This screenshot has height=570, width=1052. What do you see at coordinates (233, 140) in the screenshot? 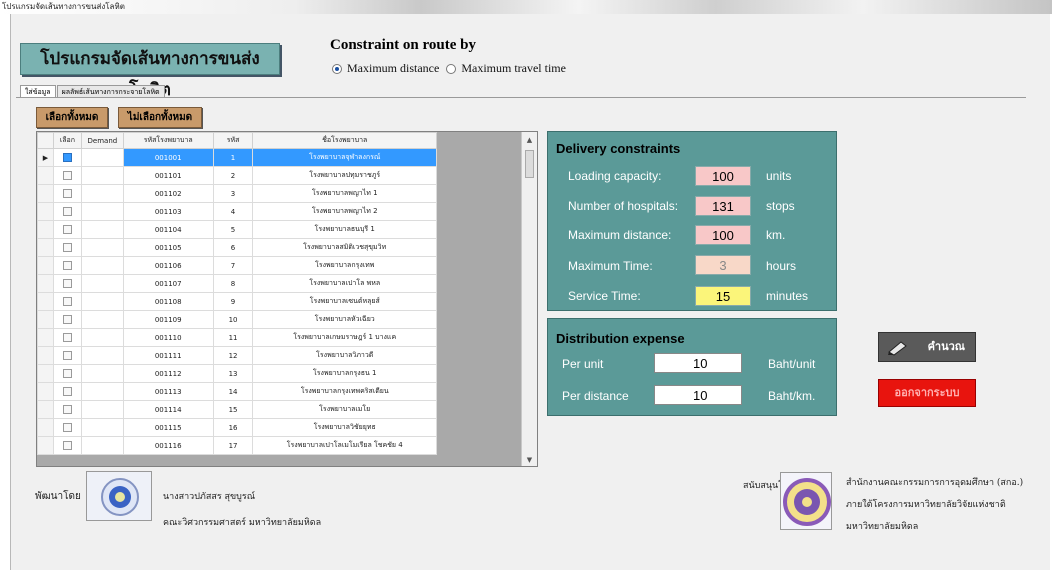
I see `col-number: รหัส` at bounding box center [233, 140].